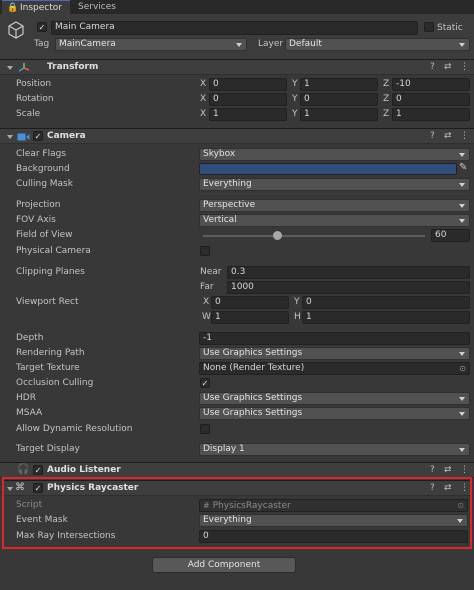 The width and height of the screenshot is (474, 590). Describe the element at coordinates (463, 167) in the screenshot. I see `eyedropper-icon: ✎` at that location.